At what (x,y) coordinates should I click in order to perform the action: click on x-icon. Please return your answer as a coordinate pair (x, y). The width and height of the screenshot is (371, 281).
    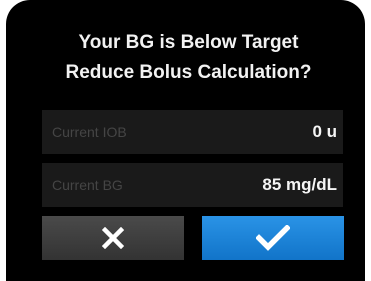
    Looking at the image, I should click on (113, 238).